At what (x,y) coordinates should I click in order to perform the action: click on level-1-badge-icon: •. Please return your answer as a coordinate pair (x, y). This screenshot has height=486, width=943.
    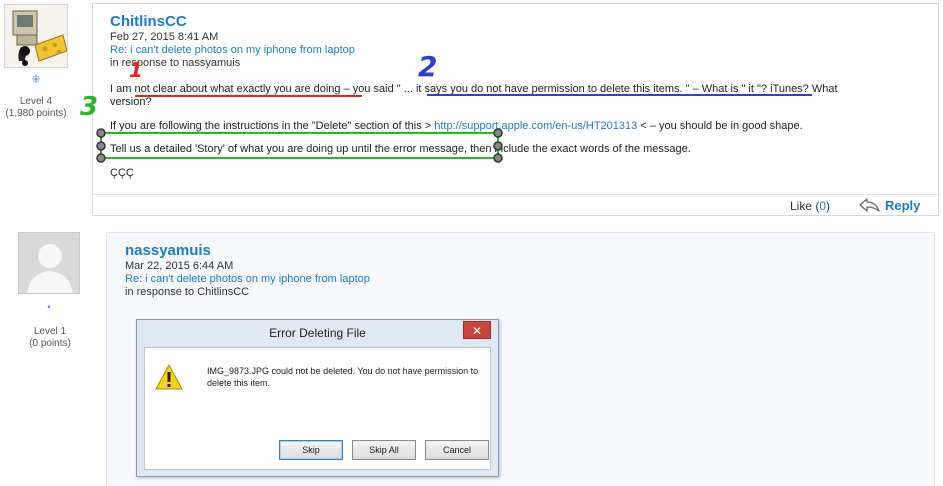
    Looking at the image, I should click on (49, 307).